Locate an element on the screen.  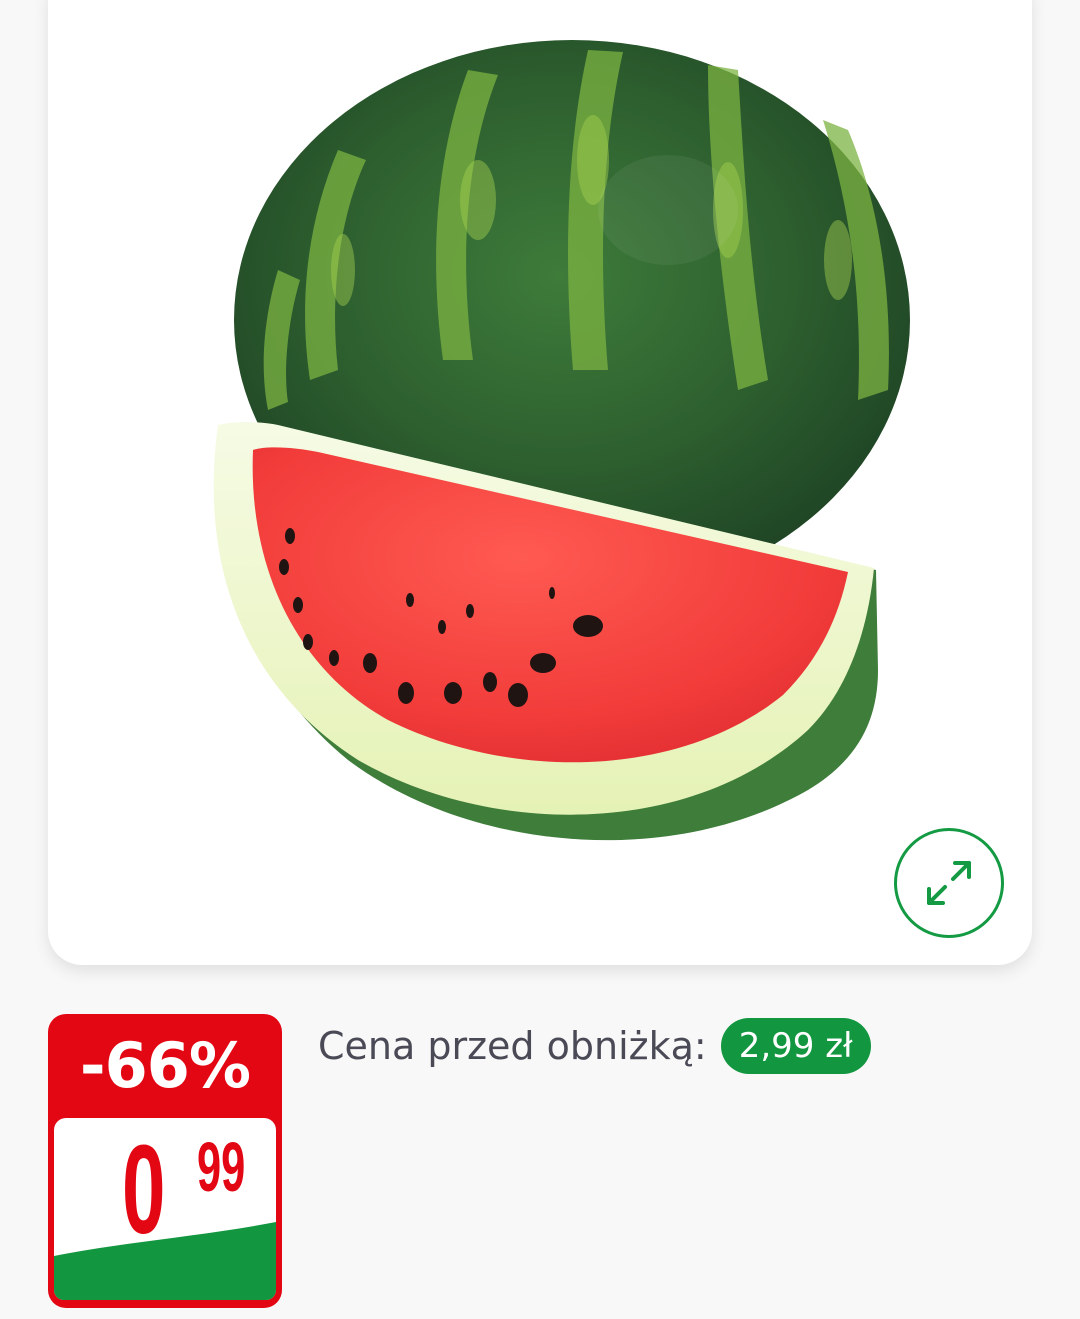
price-badge: -66% 0 99 is located at coordinates (165, 1161).